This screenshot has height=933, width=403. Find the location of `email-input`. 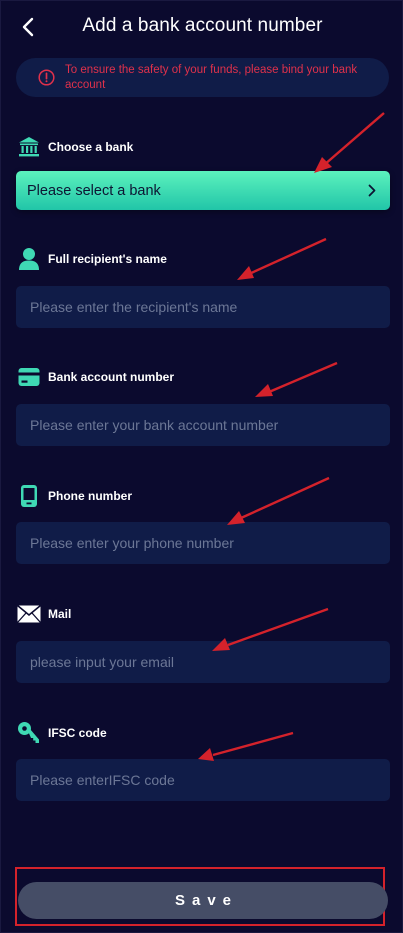

email-input is located at coordinates (203, 662).